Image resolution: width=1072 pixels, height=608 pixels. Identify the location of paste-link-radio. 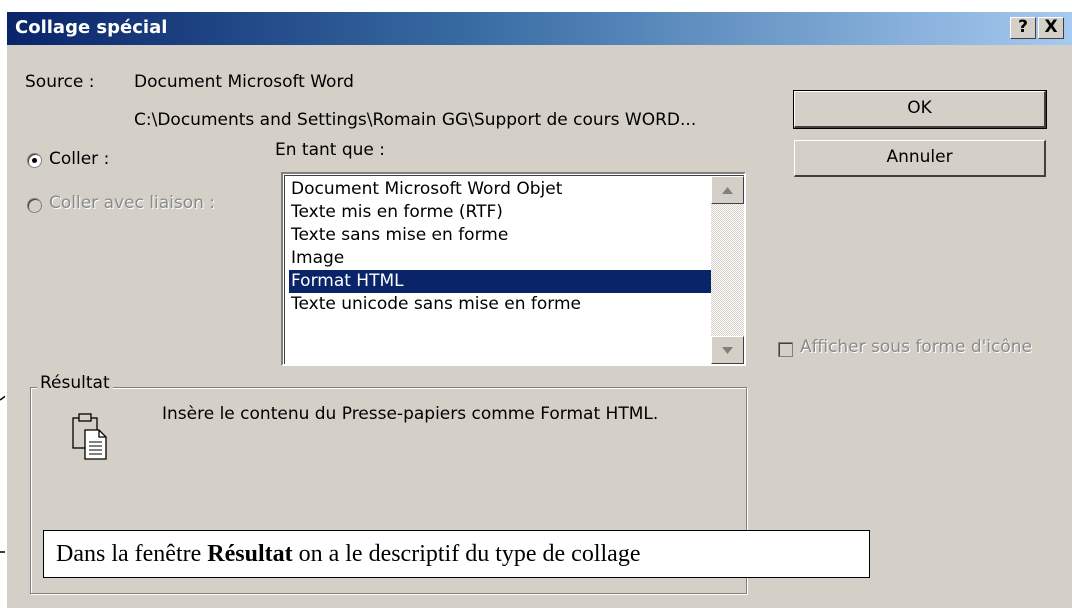
(34, 205).